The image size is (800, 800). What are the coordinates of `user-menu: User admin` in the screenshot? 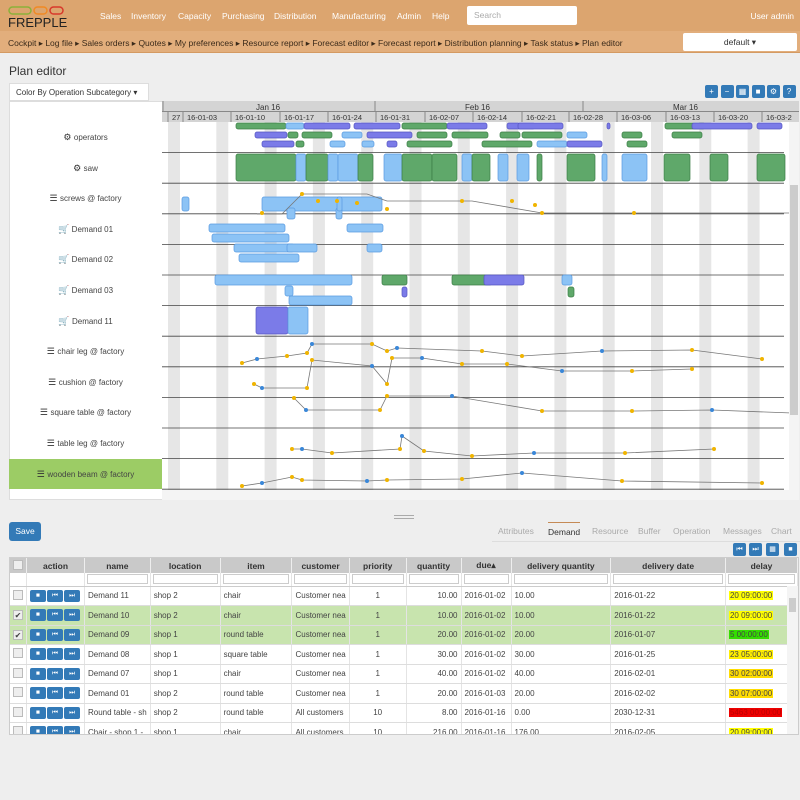 It's located at (772, 16).